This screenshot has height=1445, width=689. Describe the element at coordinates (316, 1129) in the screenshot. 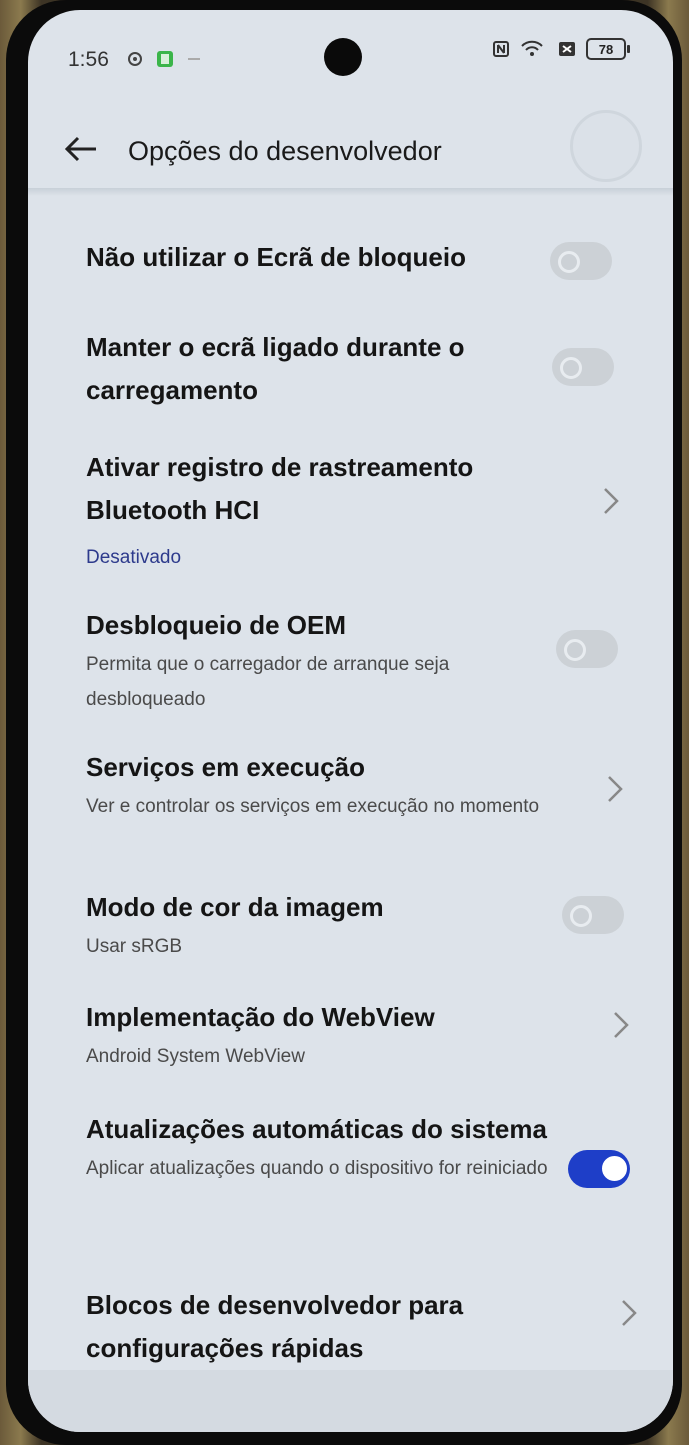

I see `setting-title: Atualizações automáticas do sistema` at that location.